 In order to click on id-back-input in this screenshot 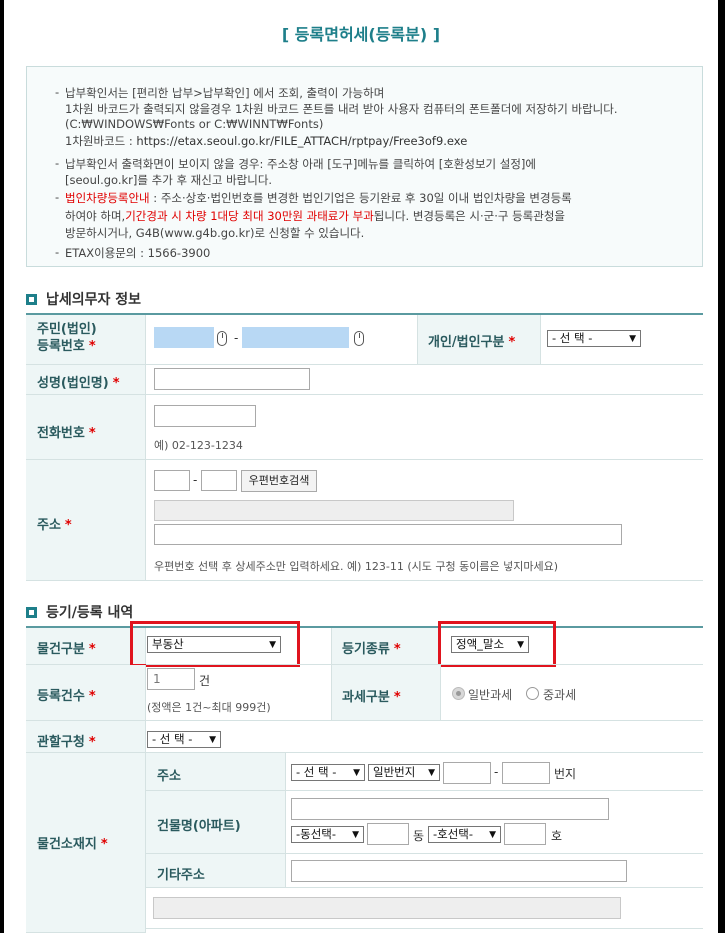, I will do `click(295, 337)`.